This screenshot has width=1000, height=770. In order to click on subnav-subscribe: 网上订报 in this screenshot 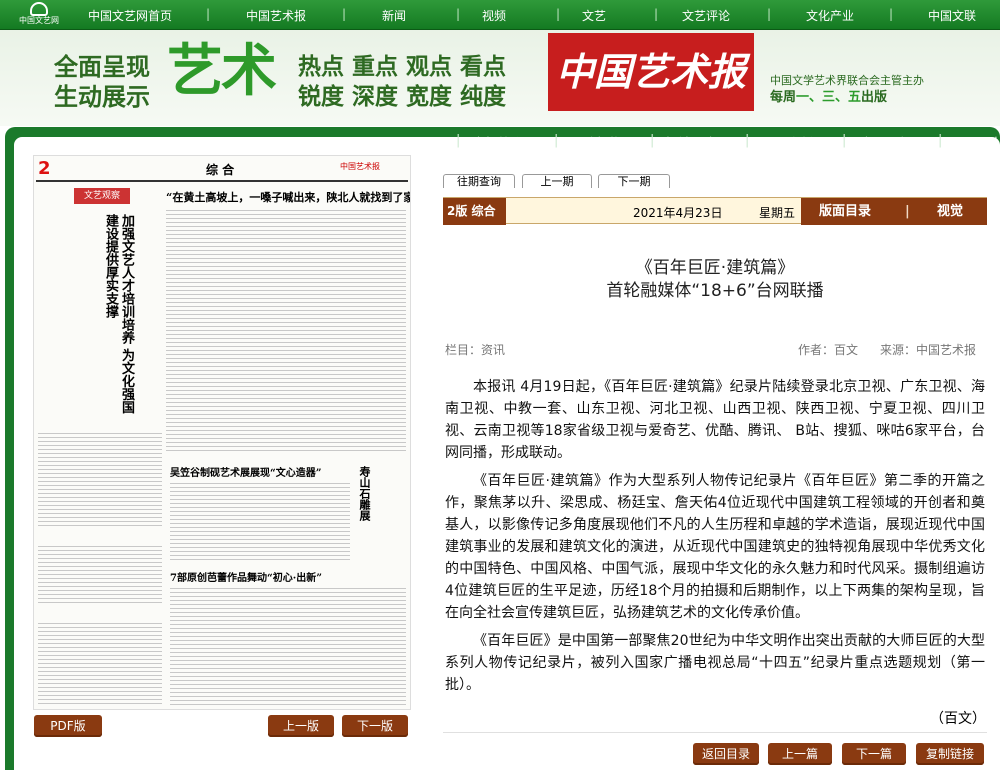, I will do `click(976, 142)`.